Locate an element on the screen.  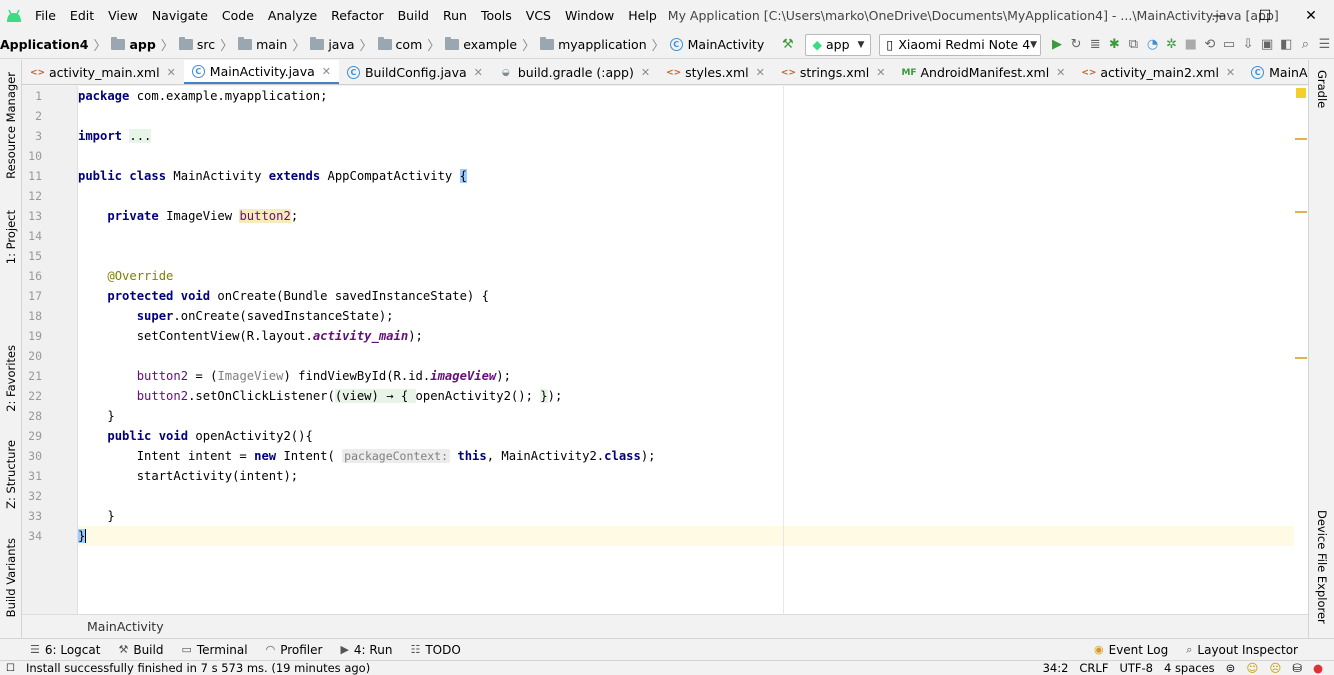
crumb-project: Application4 〉 is located at coordinates (55, 44).